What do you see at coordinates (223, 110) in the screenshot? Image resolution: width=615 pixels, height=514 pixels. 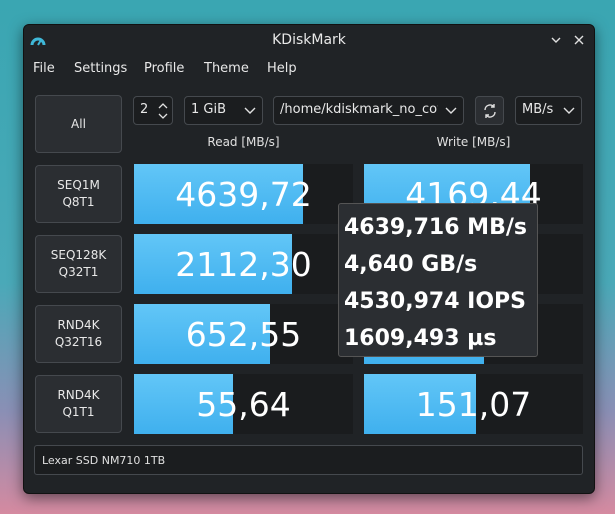 I see `test-size-select: 1 GiB` at bounding box center [223, 110].